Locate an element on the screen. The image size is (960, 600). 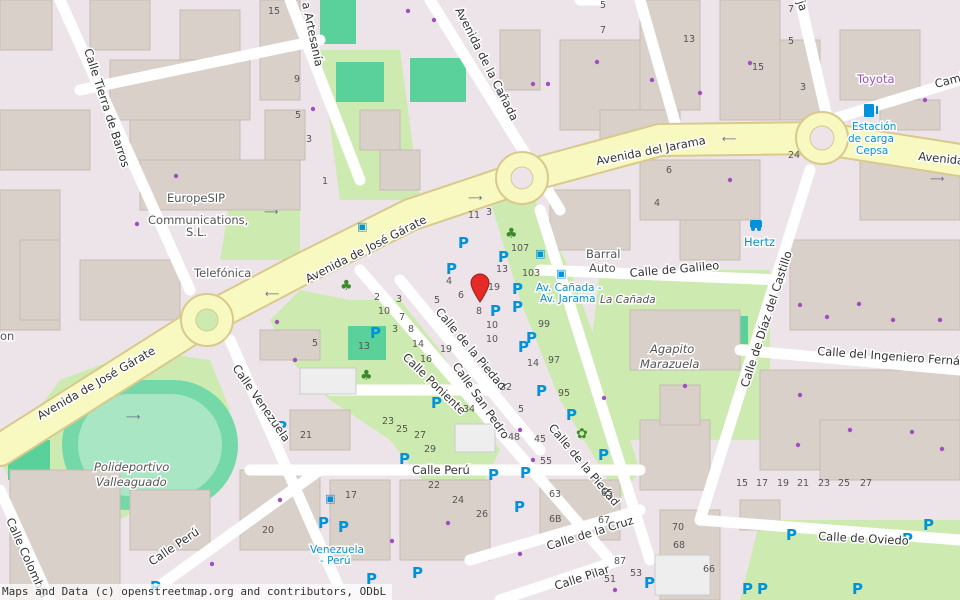
label-toyota: Toyota is located at coordinates (875, 79).